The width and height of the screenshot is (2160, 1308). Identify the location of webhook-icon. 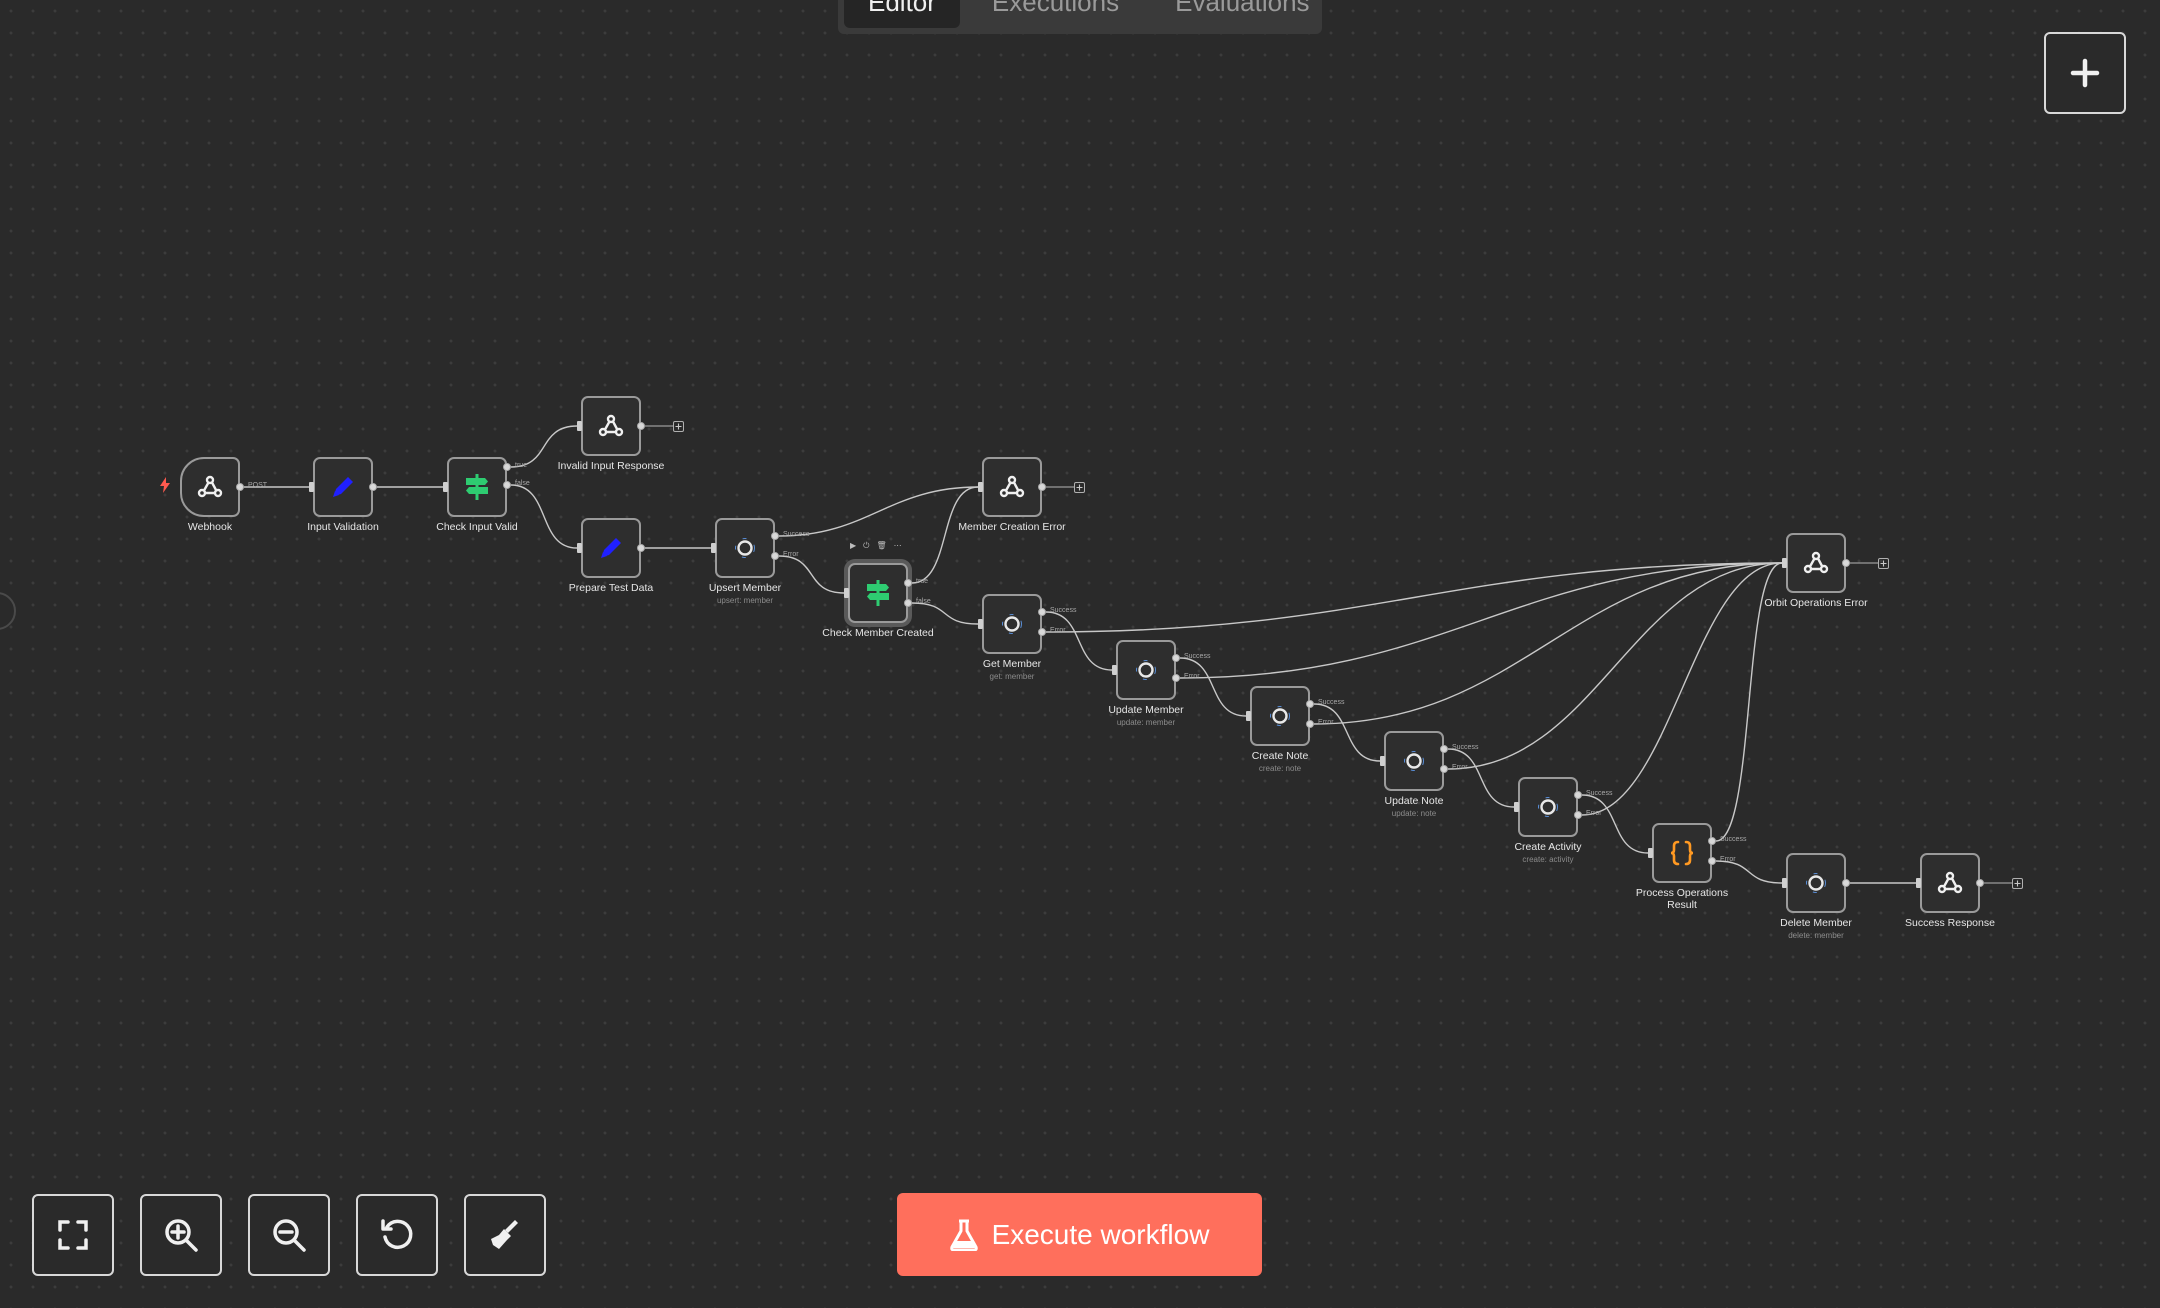
(1816, 563).